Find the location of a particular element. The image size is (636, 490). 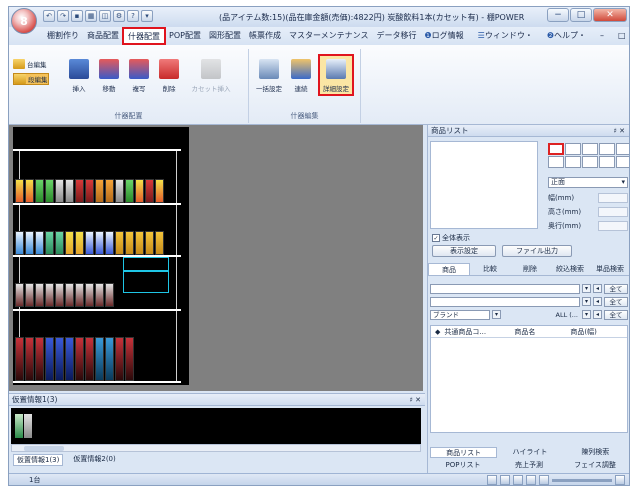

print-icon: ▦ is located at coordinates (91, 16).